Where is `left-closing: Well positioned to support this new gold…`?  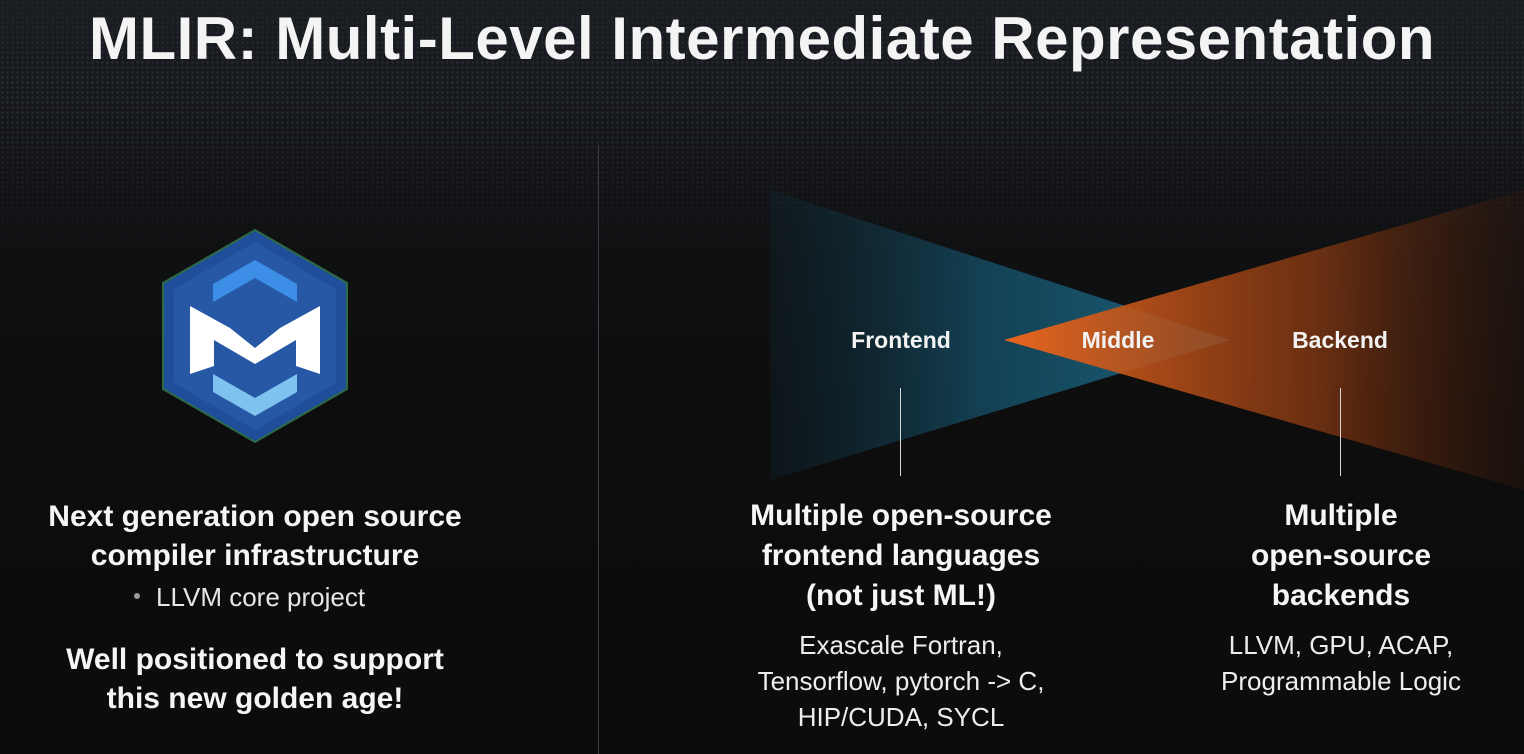 left-closing: Well positioned to support this new gold… is located at coordinates (255, 679).